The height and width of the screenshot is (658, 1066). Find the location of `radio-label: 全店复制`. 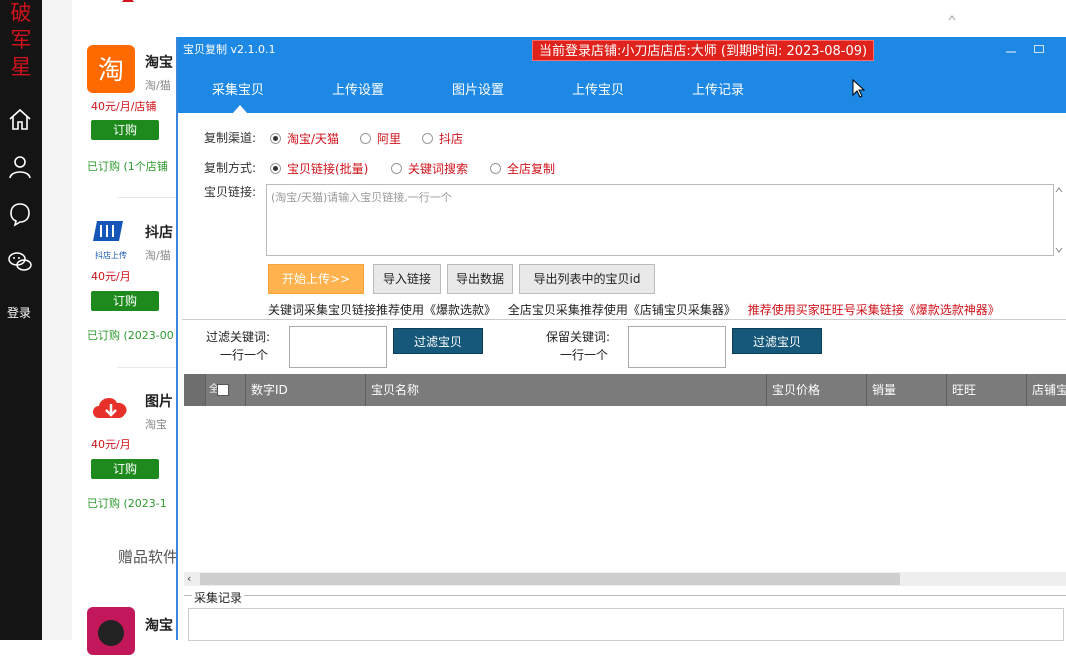

radio-label: 全店复制 is located at coordinates (531, 169).